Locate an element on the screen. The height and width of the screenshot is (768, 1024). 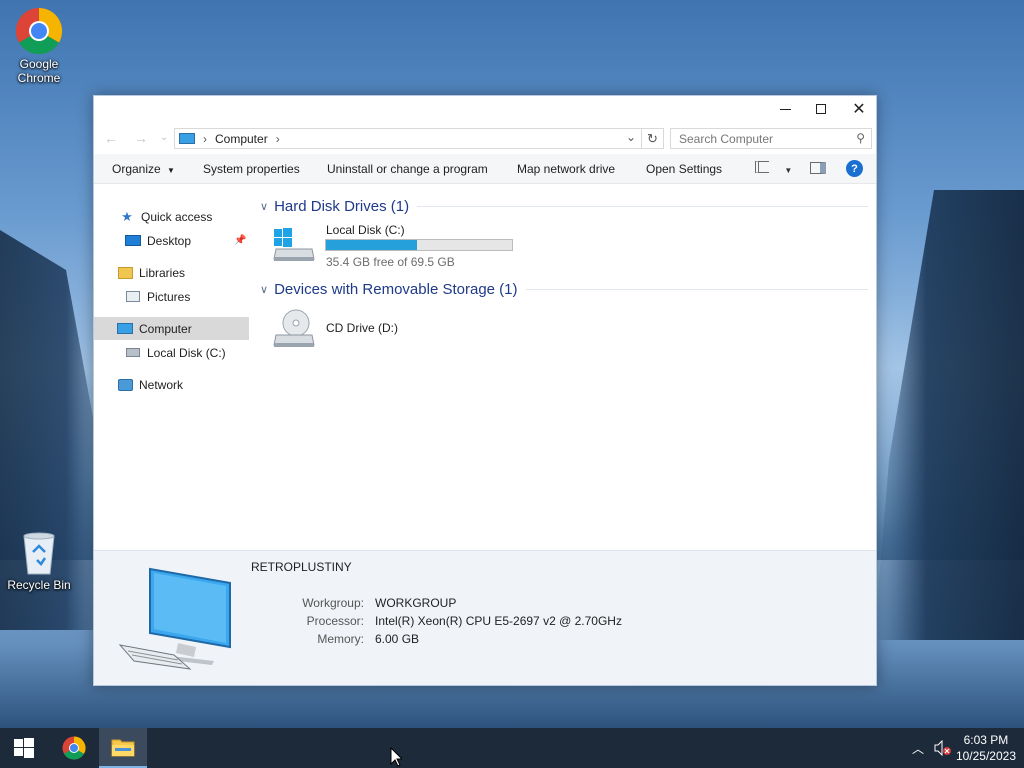
nav-pictures: Pictures is located at coordinates (171, 296).